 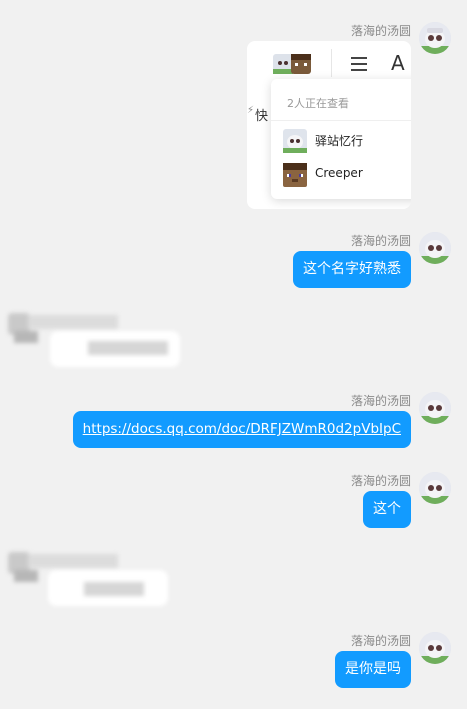 I want to click on lightning-icon: ⚡, so click(x=251, y=110).